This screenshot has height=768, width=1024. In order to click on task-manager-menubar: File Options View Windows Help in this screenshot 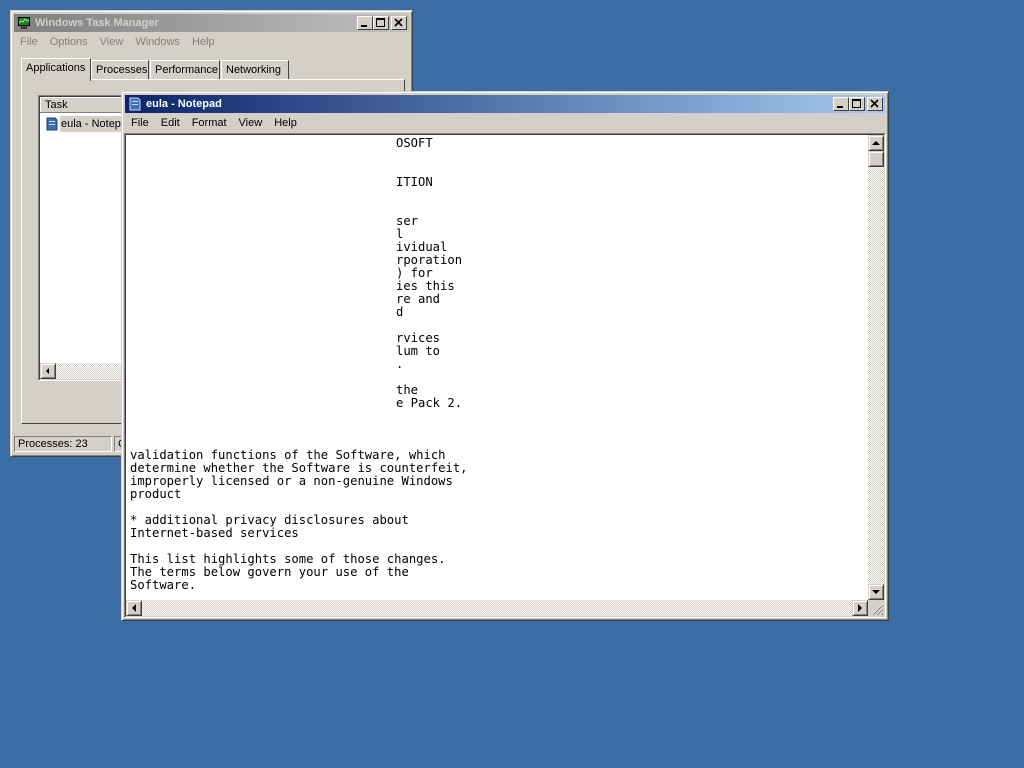, I will do `click(211, 42)`.